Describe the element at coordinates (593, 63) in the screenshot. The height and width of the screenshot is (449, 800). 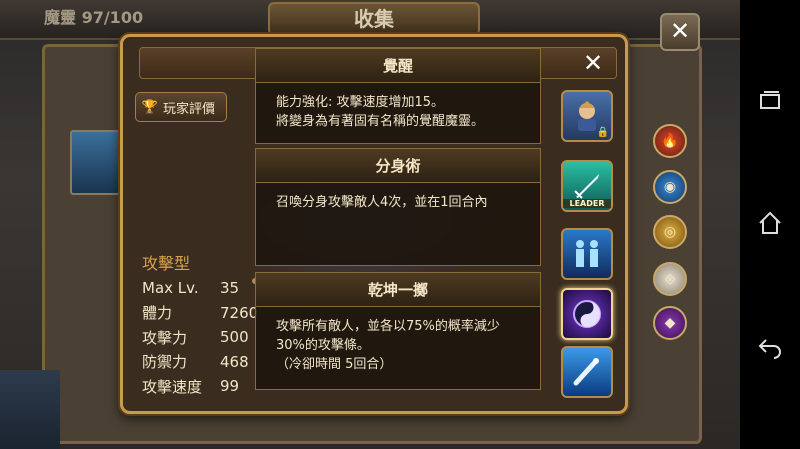
I see `close-button: ✕` at that location.